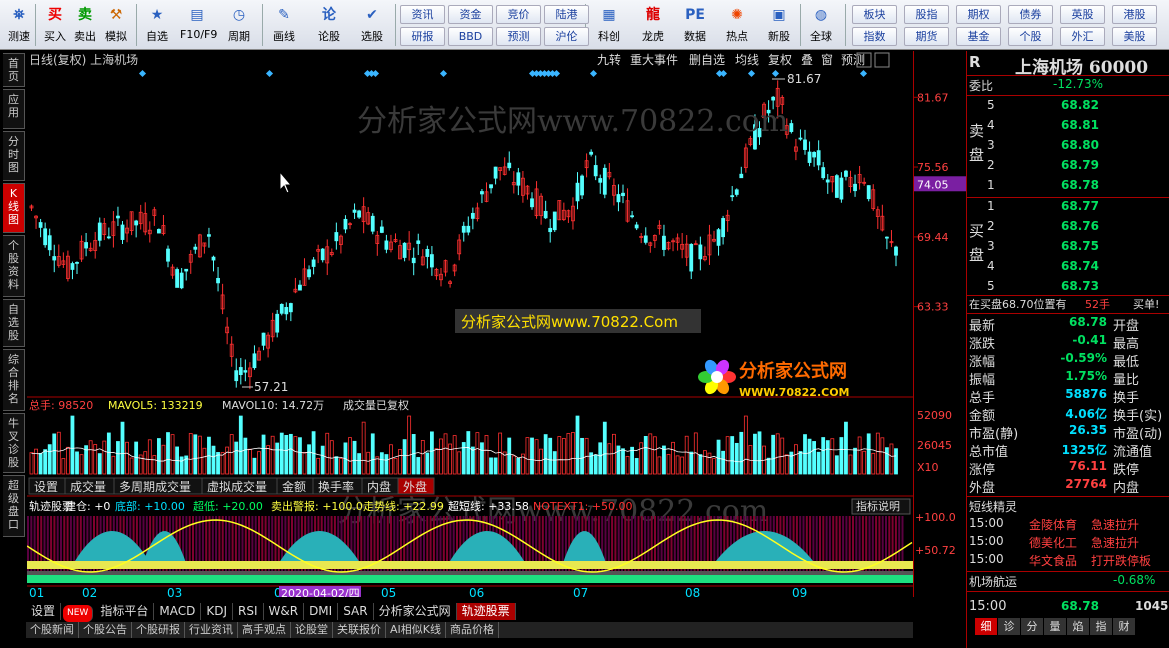 This screenshot has width=1169, height=648. I want to click on quote-tab: 指, so click(1101, 626).